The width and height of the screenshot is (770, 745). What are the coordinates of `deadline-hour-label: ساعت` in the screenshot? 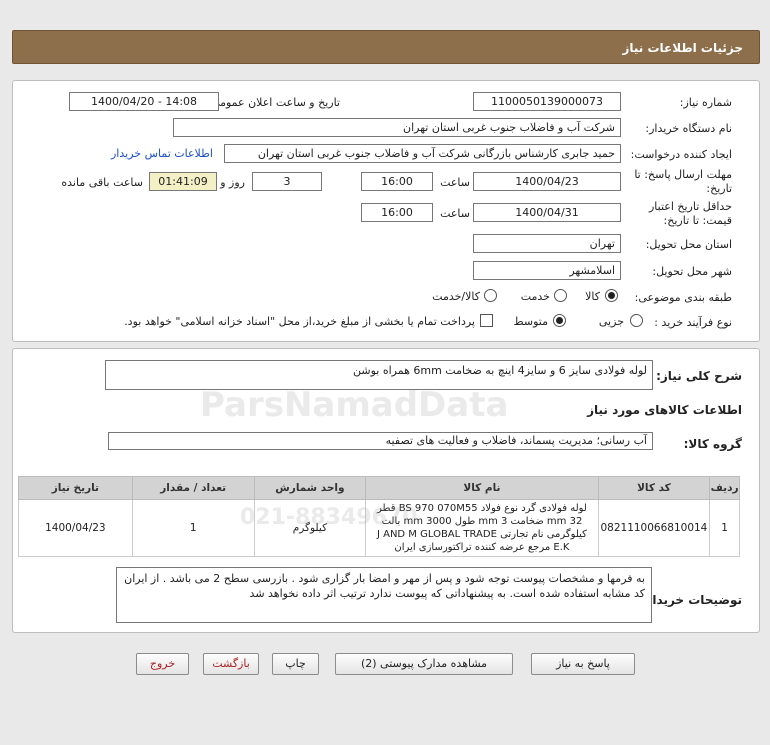 It's located at (455, 182).